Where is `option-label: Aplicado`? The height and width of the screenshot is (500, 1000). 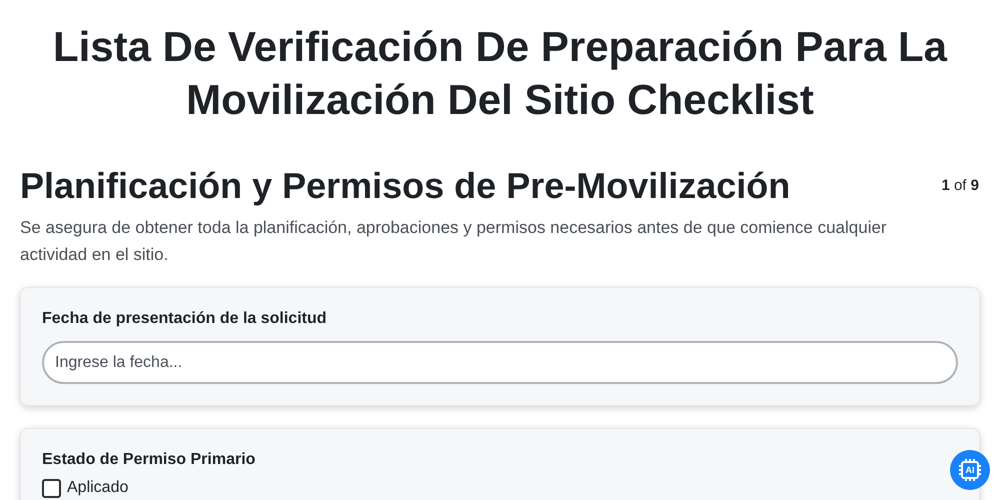
option-label: Aplicado is located at coordinates (97, 488).